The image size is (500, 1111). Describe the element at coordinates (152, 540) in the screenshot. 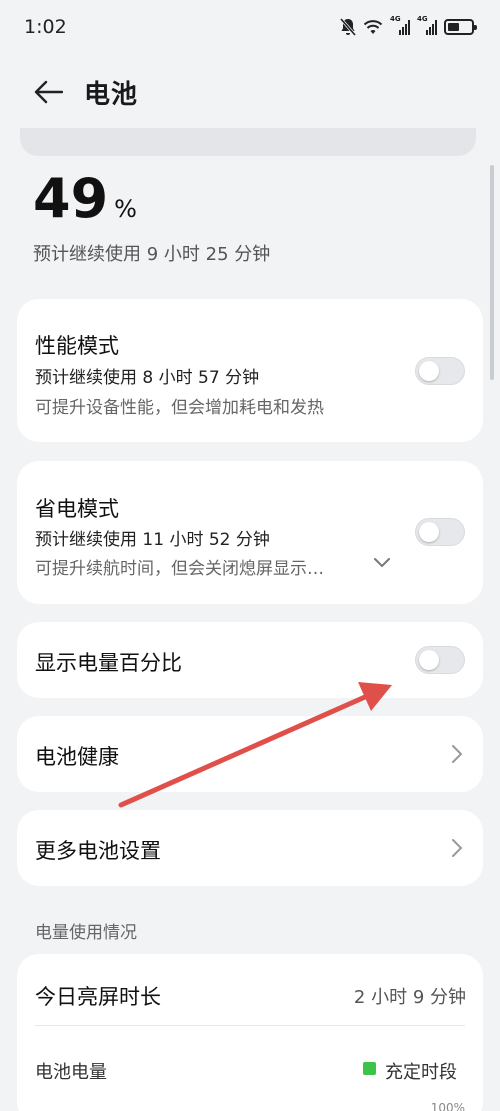

I see `power-saving-mode-estimate: 预计继续使用 11 小时 52 分钟` at that location.